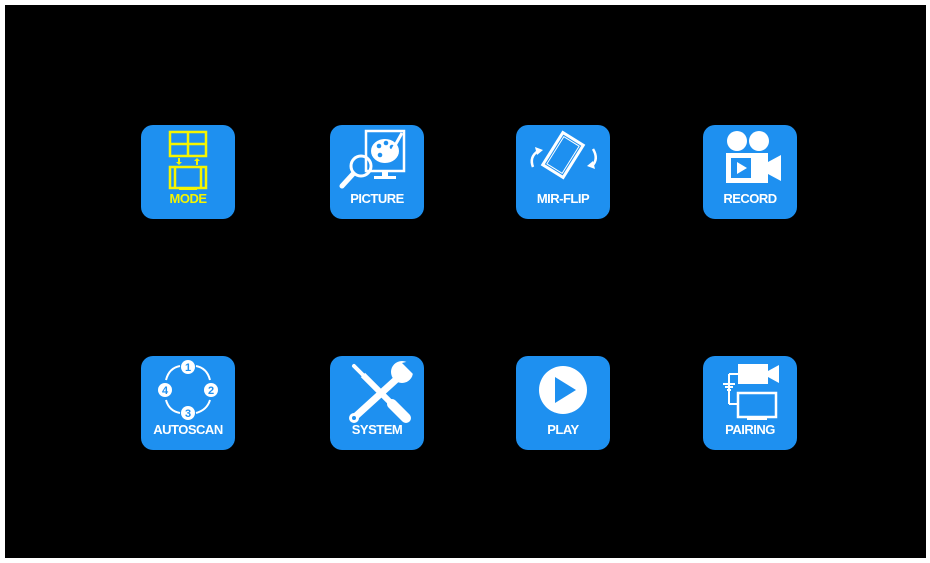 Image resolution: width=930 pixels, height=563 pixels. Describe the element at coordinates (750, 198) in the screenshot. I see `record-label: RECORD` at that location.